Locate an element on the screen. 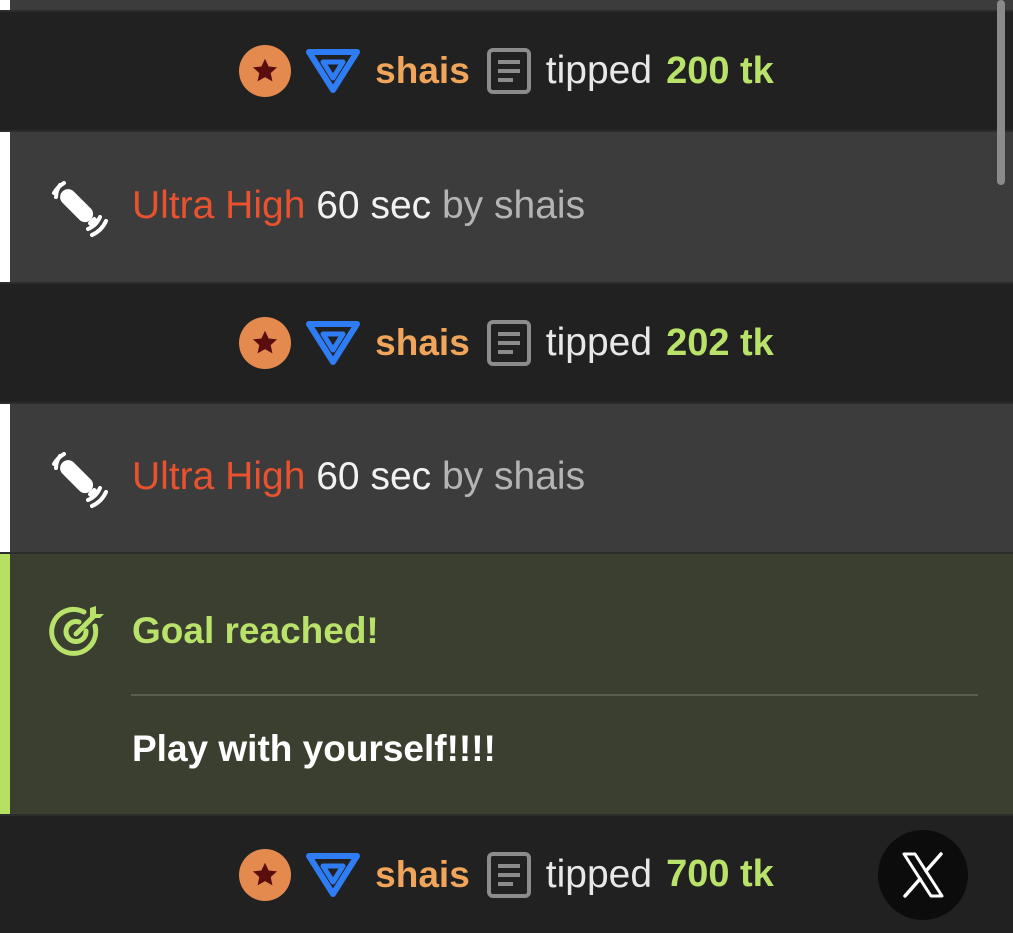  tip-amount: 700 tk is located at coordinates (720, 874).